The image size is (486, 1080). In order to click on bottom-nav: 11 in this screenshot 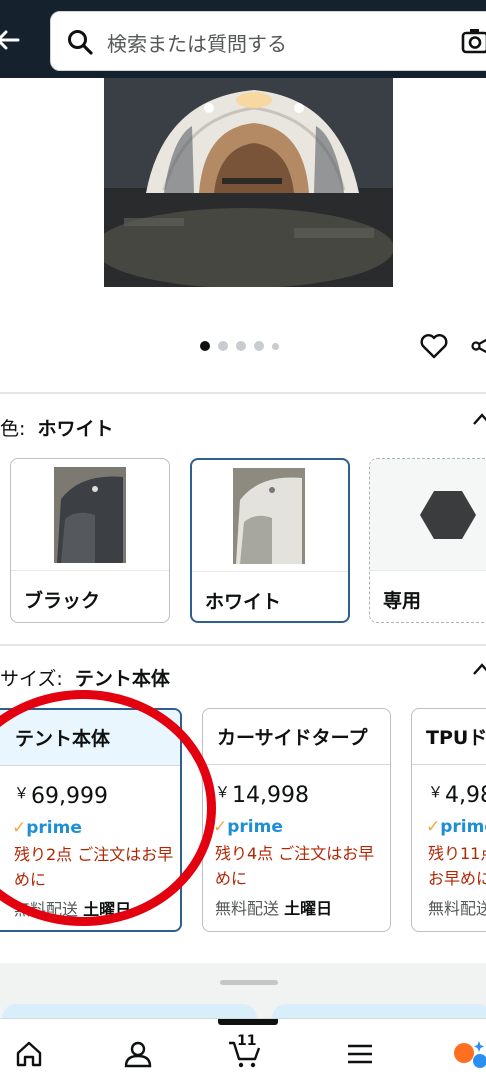, I will do `click(243, 1049)`.